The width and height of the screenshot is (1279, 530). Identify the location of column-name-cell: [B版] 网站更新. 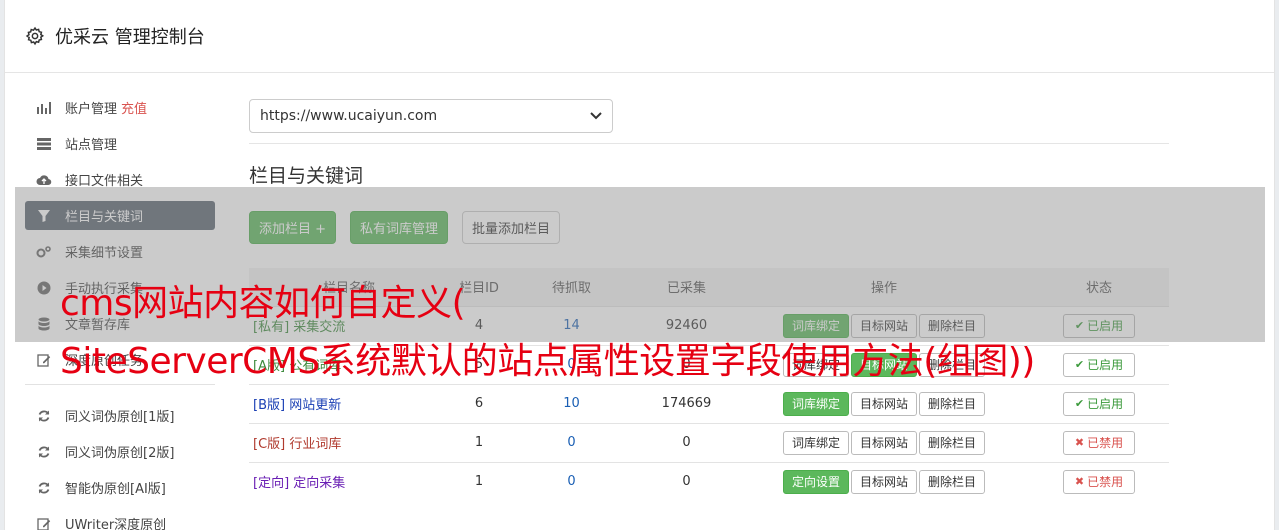
(349, 403).